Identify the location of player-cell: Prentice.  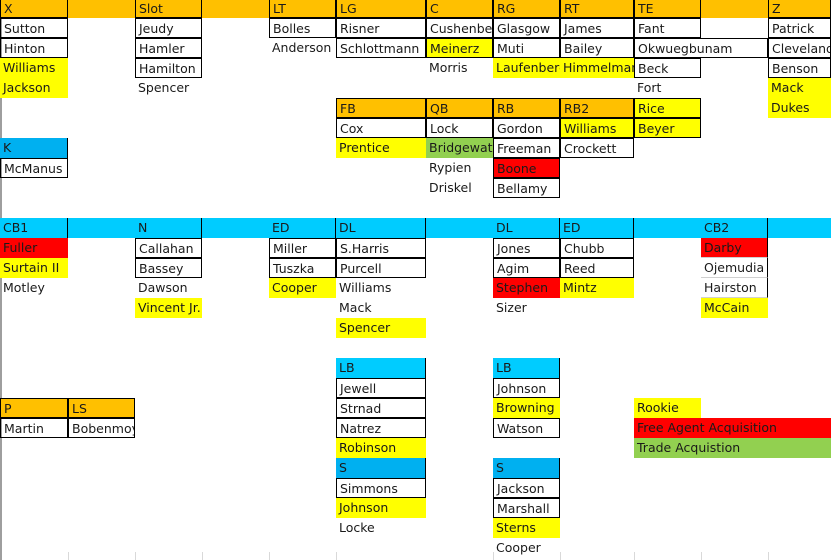
(381, 148).